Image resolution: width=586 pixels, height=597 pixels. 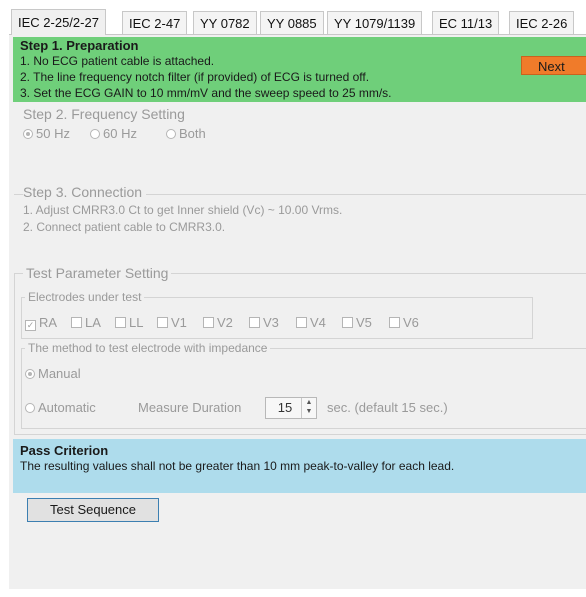 What do you see at coordinates (85, 297) in the screenshot?
I see `electrodes-title: Electrodes under test` at bounding box center [85, 297].